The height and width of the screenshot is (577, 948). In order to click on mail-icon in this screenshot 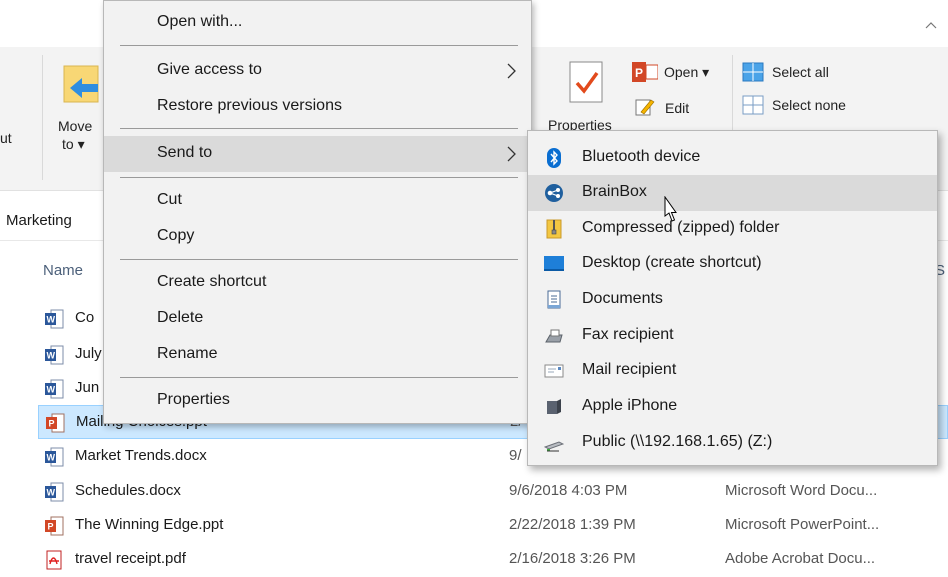, I will do `click(554, 371)`.